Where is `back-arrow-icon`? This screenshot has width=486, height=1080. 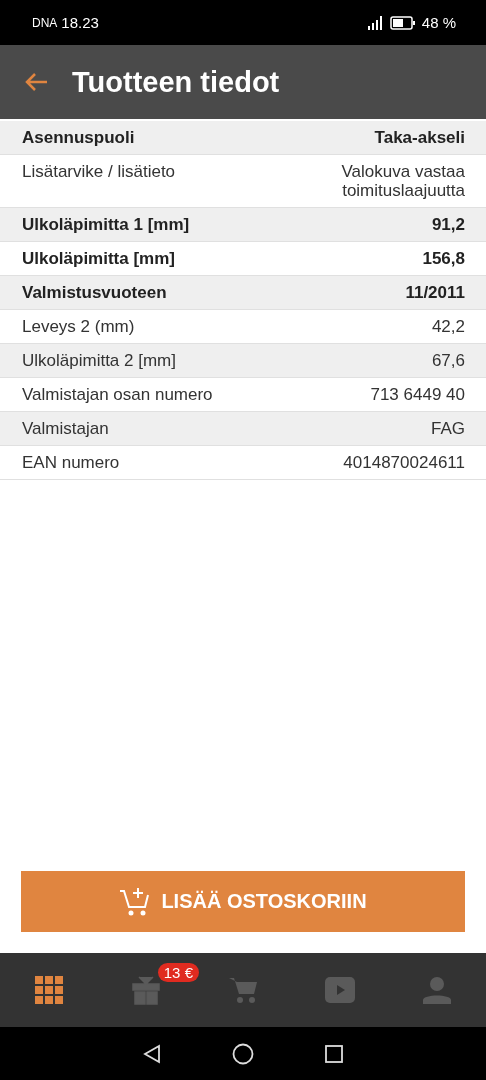 back-arrow-icon is located at coordinates (36, 82).